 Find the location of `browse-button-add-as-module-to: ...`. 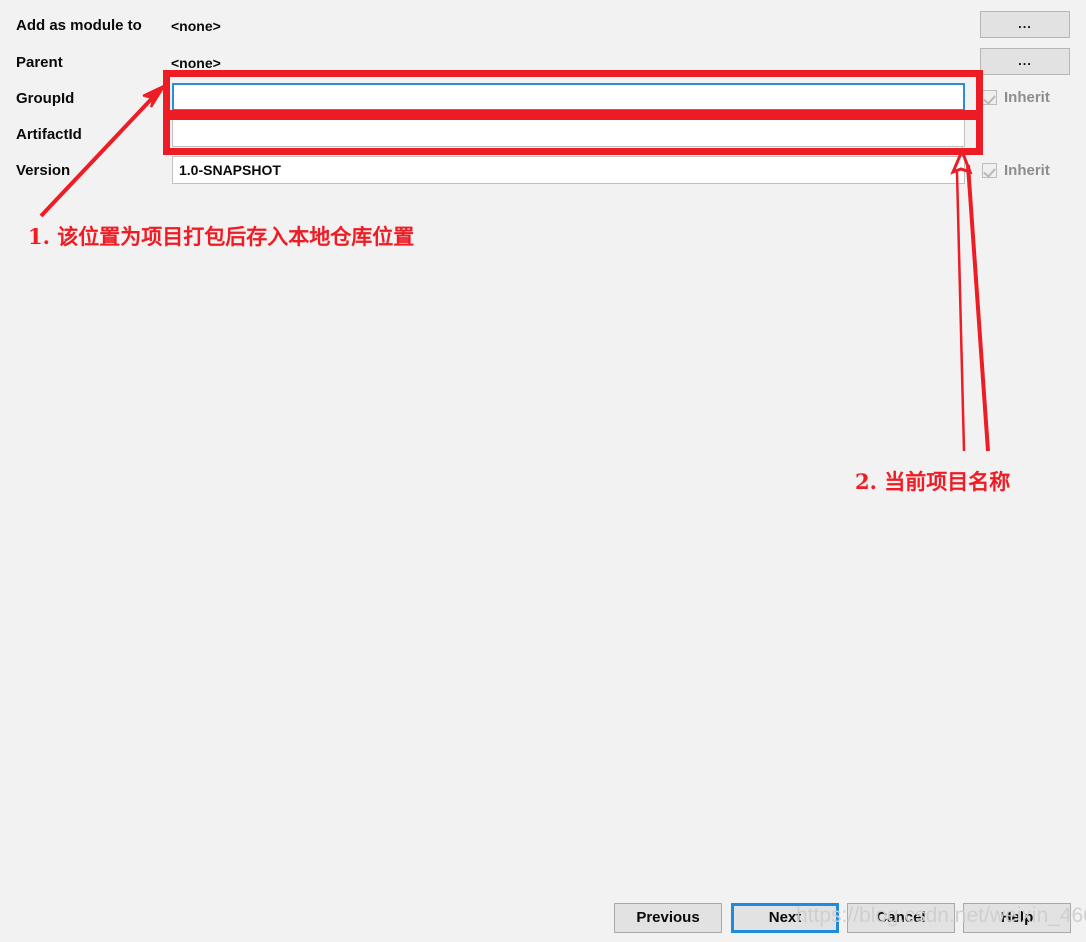

browse-button-add-as-module-to: ... is located at coordinates (1025, 24).